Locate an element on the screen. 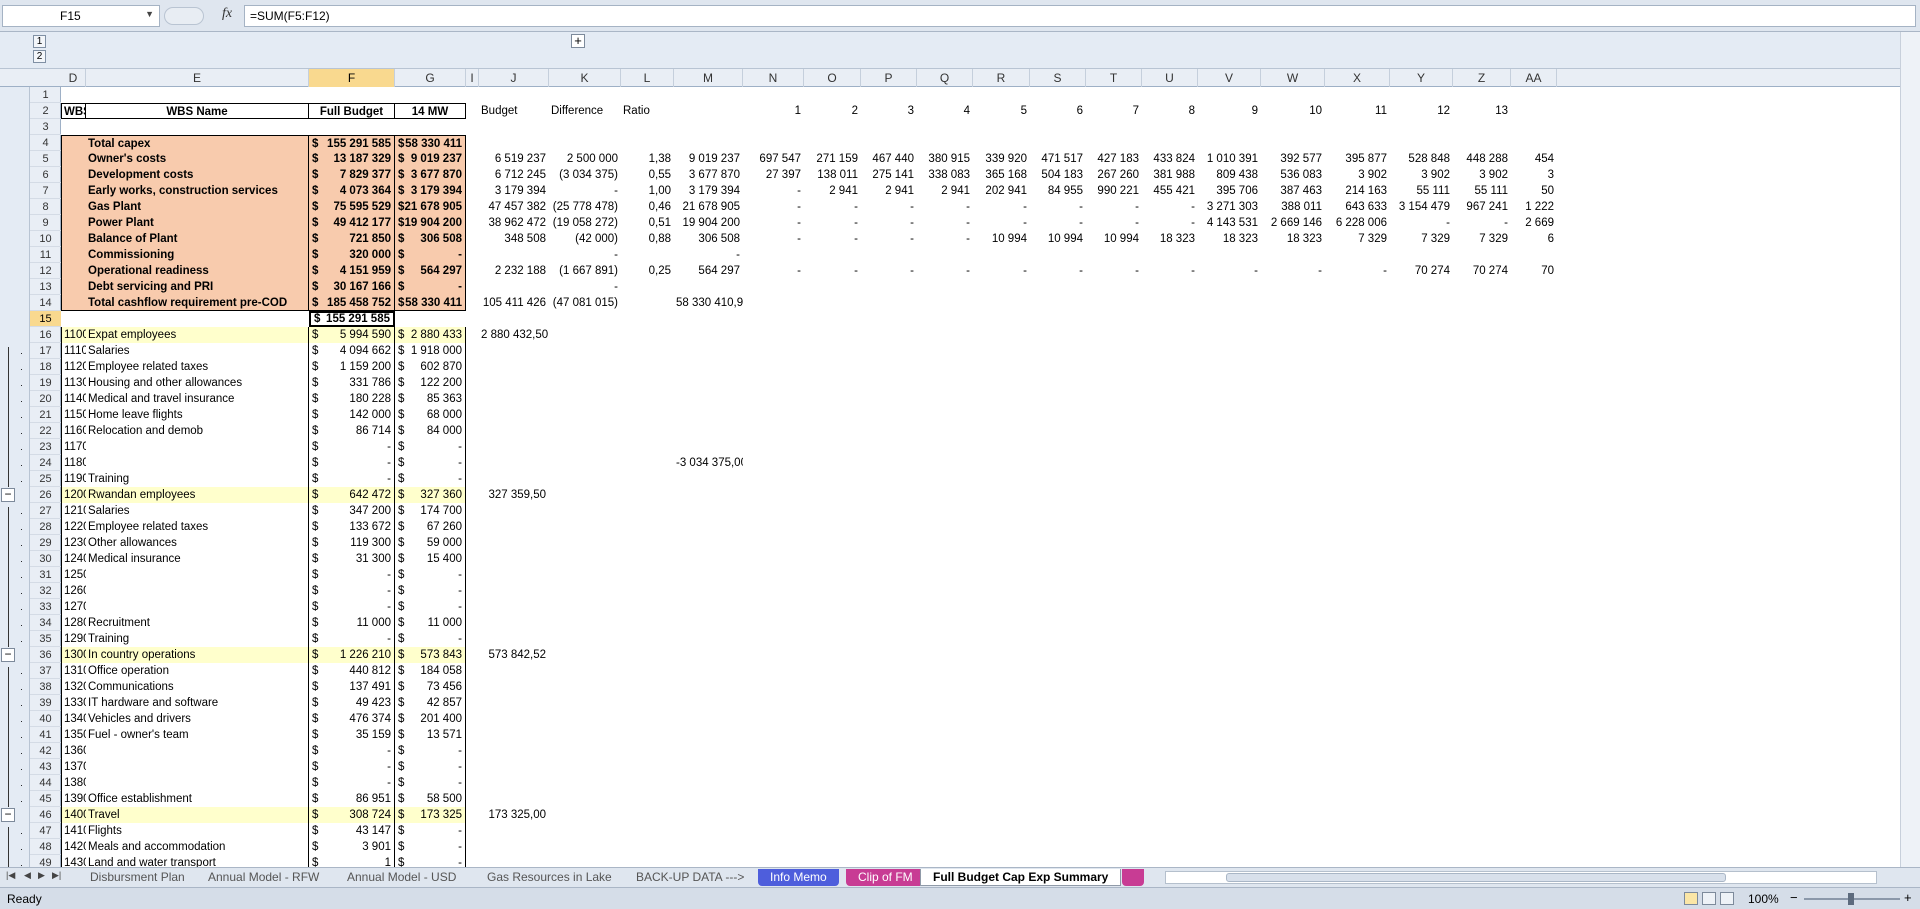 The image size is (1920, 909). cell-g19: 122 200 $ is located at coordinates (430, 383).